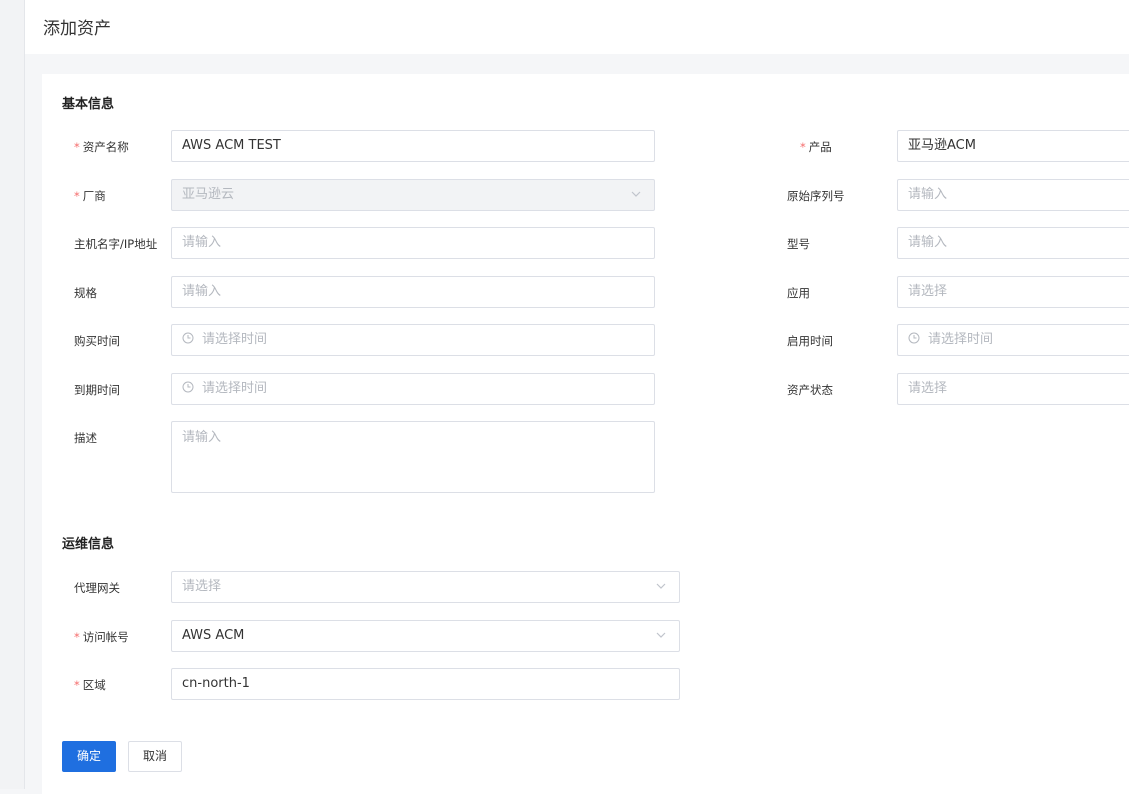  What do you see at coordinates (77, 29) in the screenshot?
I see `page-title: 添加资产` at bounding box center [77, 29].